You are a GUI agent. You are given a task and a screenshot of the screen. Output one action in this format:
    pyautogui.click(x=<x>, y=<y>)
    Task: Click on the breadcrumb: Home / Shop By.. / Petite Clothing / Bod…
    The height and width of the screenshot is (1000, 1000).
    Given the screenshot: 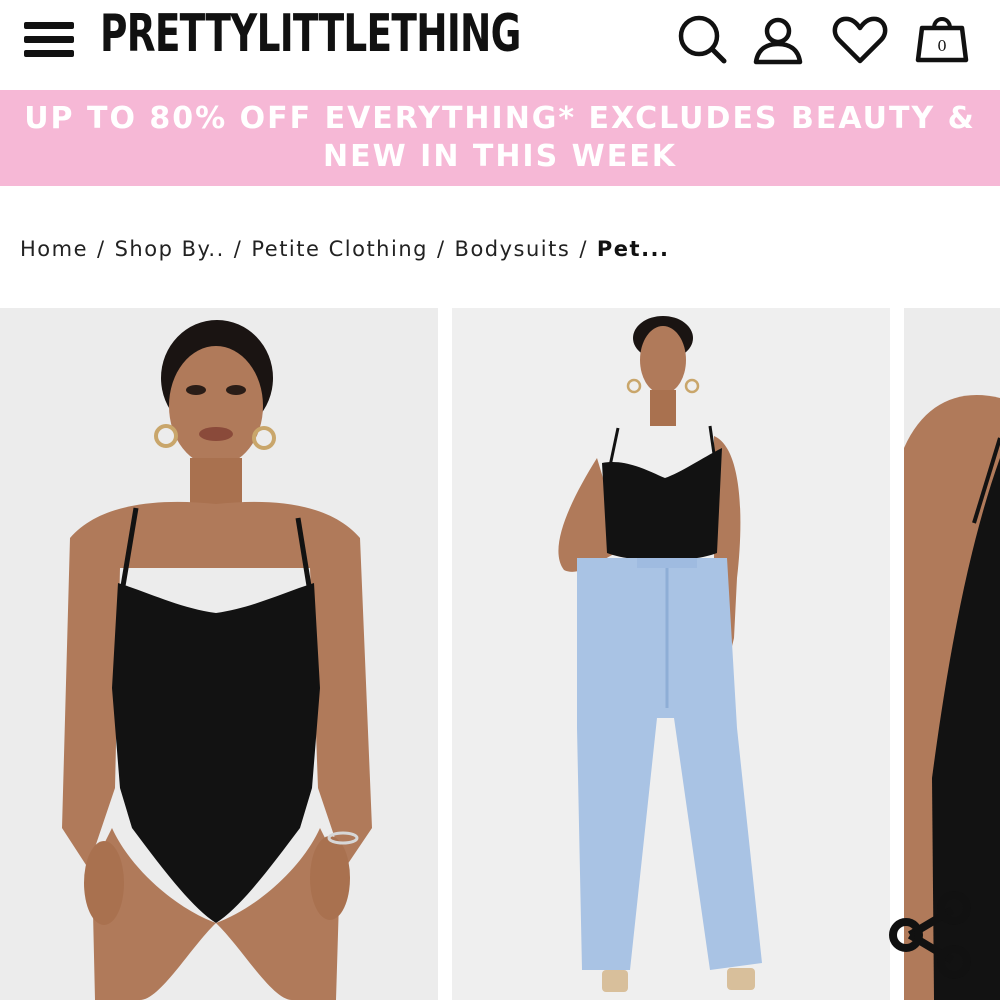 What is the action you would take?
    pyautogui.click(x=345, y=249)
    